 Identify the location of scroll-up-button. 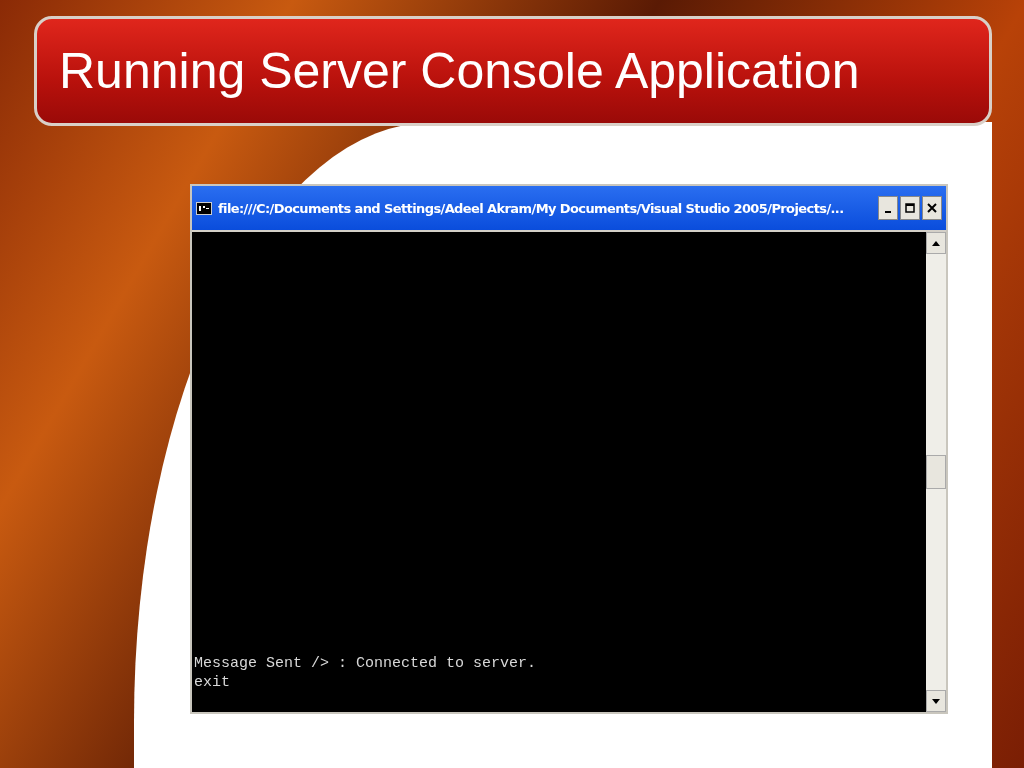
(936, 243).